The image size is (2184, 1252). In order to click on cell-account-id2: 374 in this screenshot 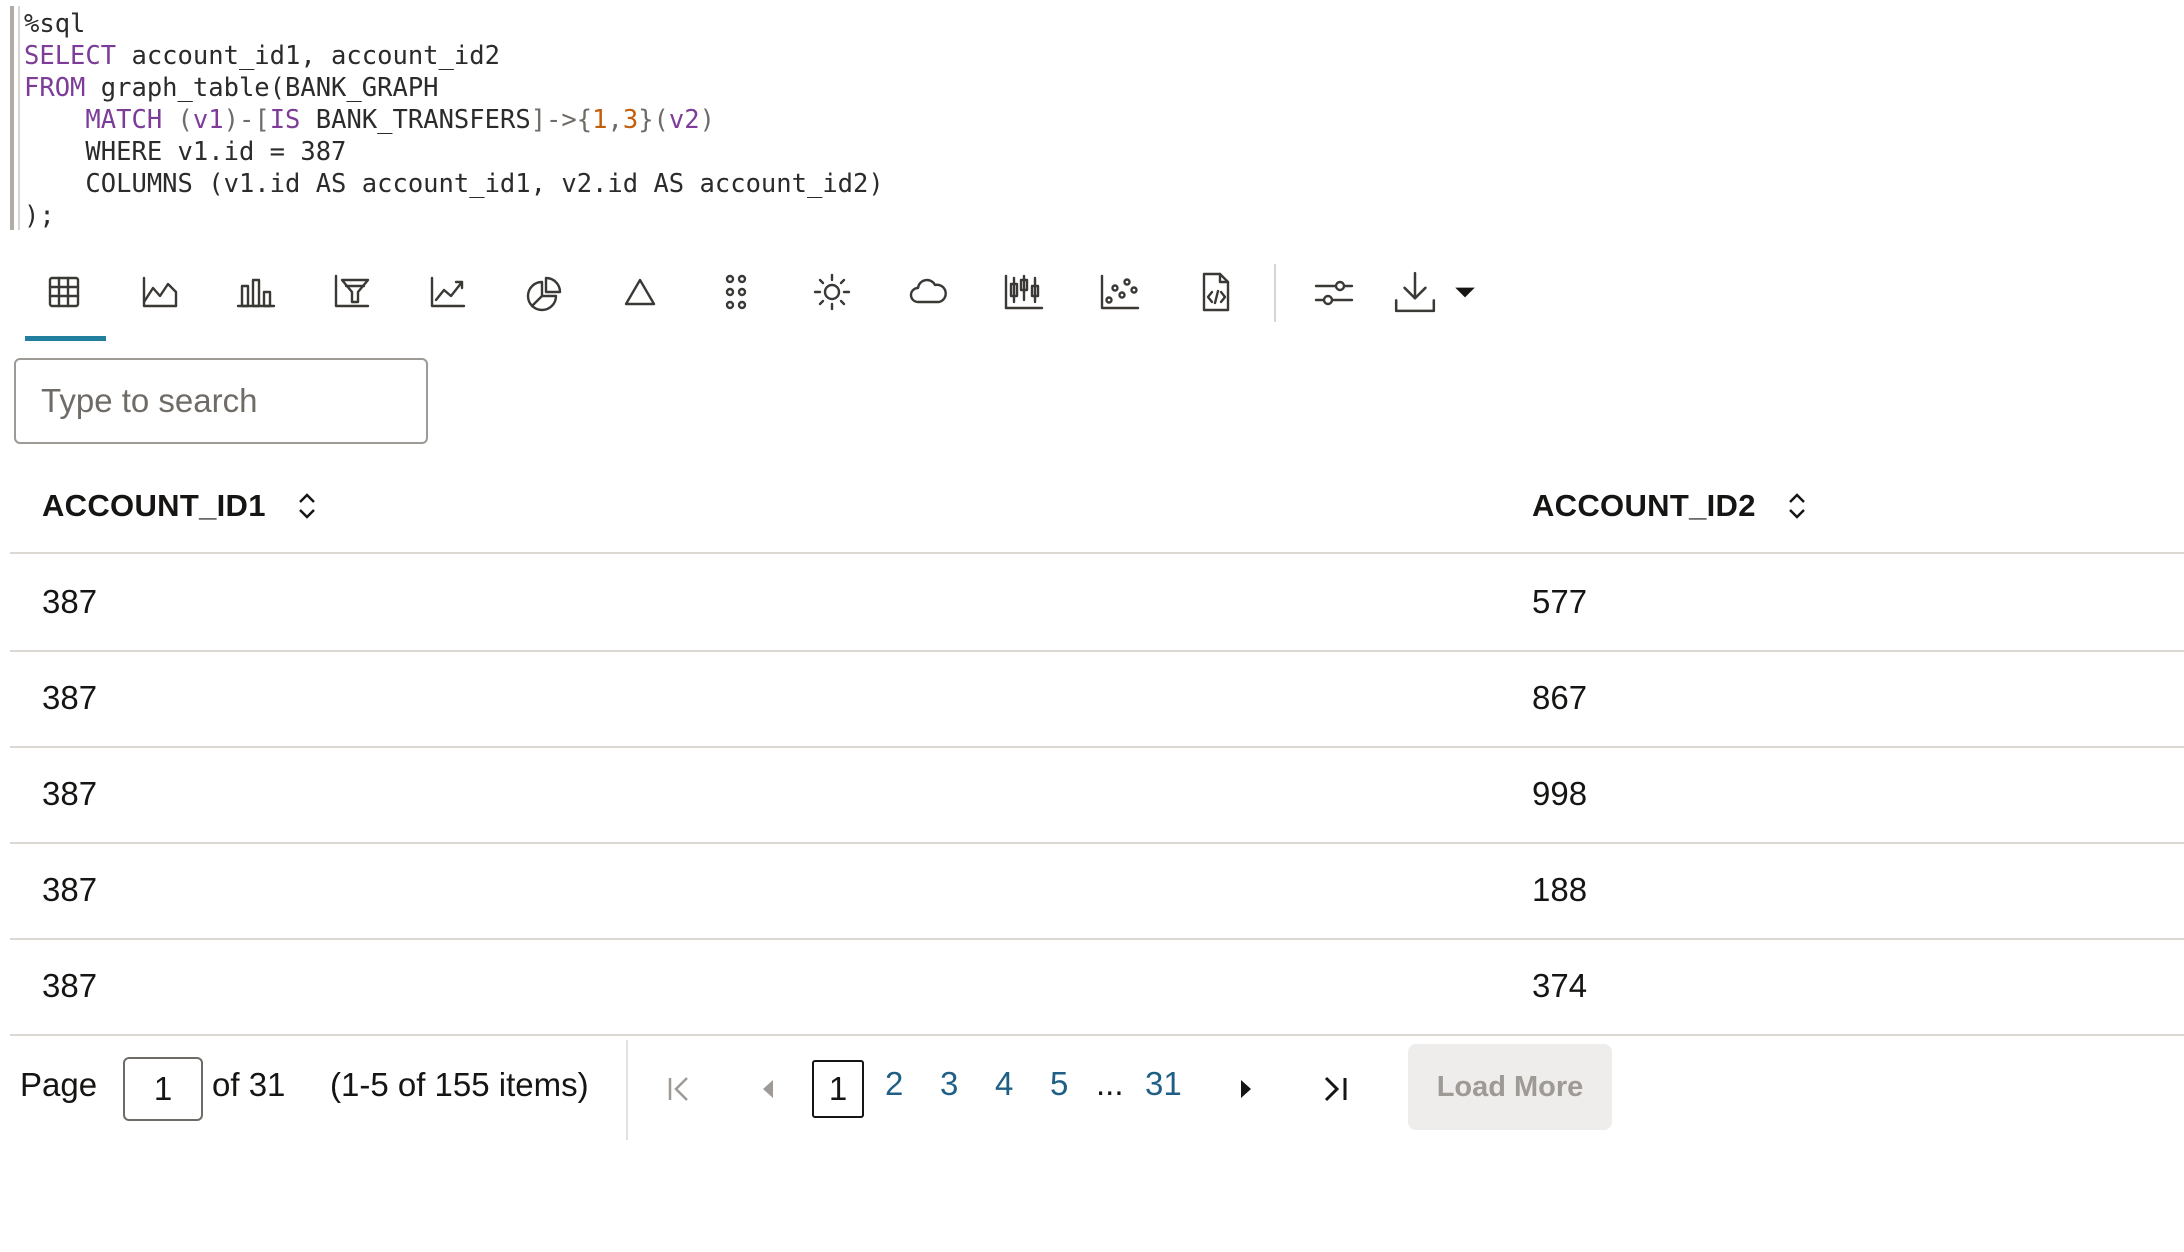, I will do `click(1560, 985)`.